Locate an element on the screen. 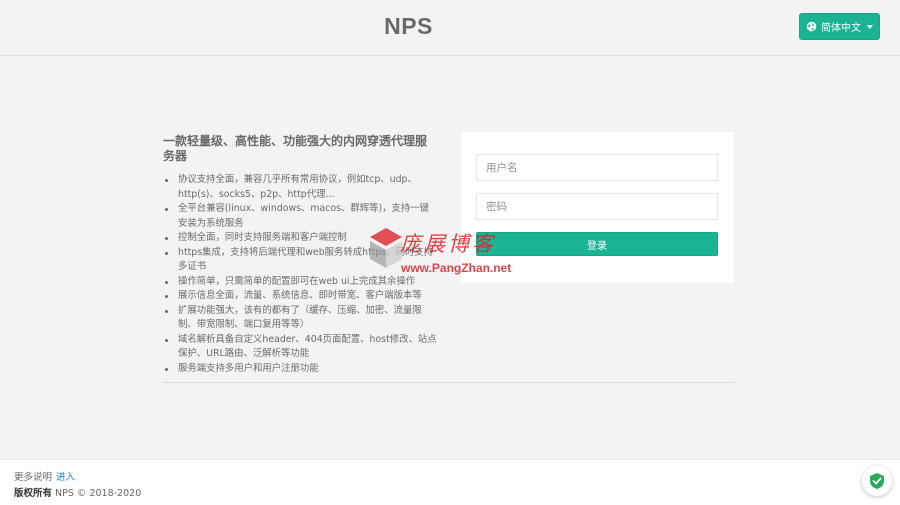 The image size is (900, 505). security-shield-button is located at coordinates (877, 481).